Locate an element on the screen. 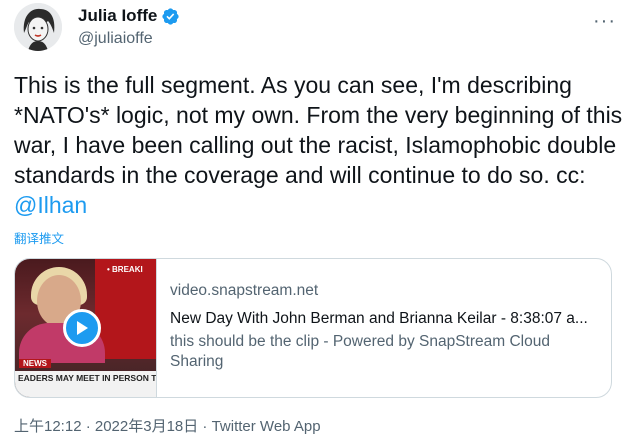  mention-link: @Ilhan is located at coordinates (50, 205).